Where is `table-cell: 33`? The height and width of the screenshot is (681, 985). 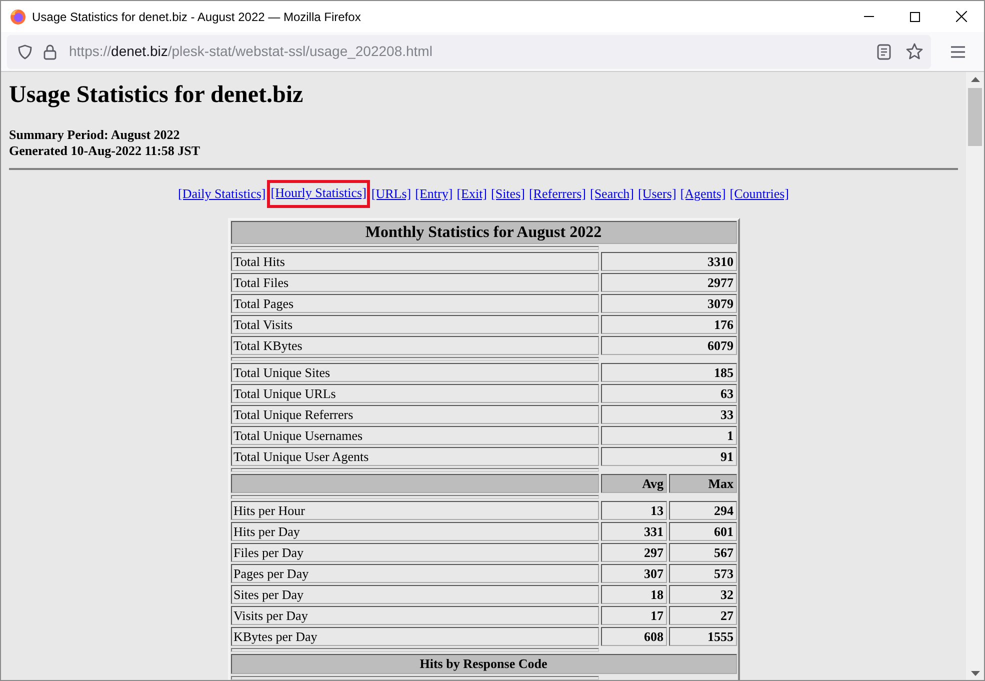
table-cell: 33 is located at coordinates (668, 414).